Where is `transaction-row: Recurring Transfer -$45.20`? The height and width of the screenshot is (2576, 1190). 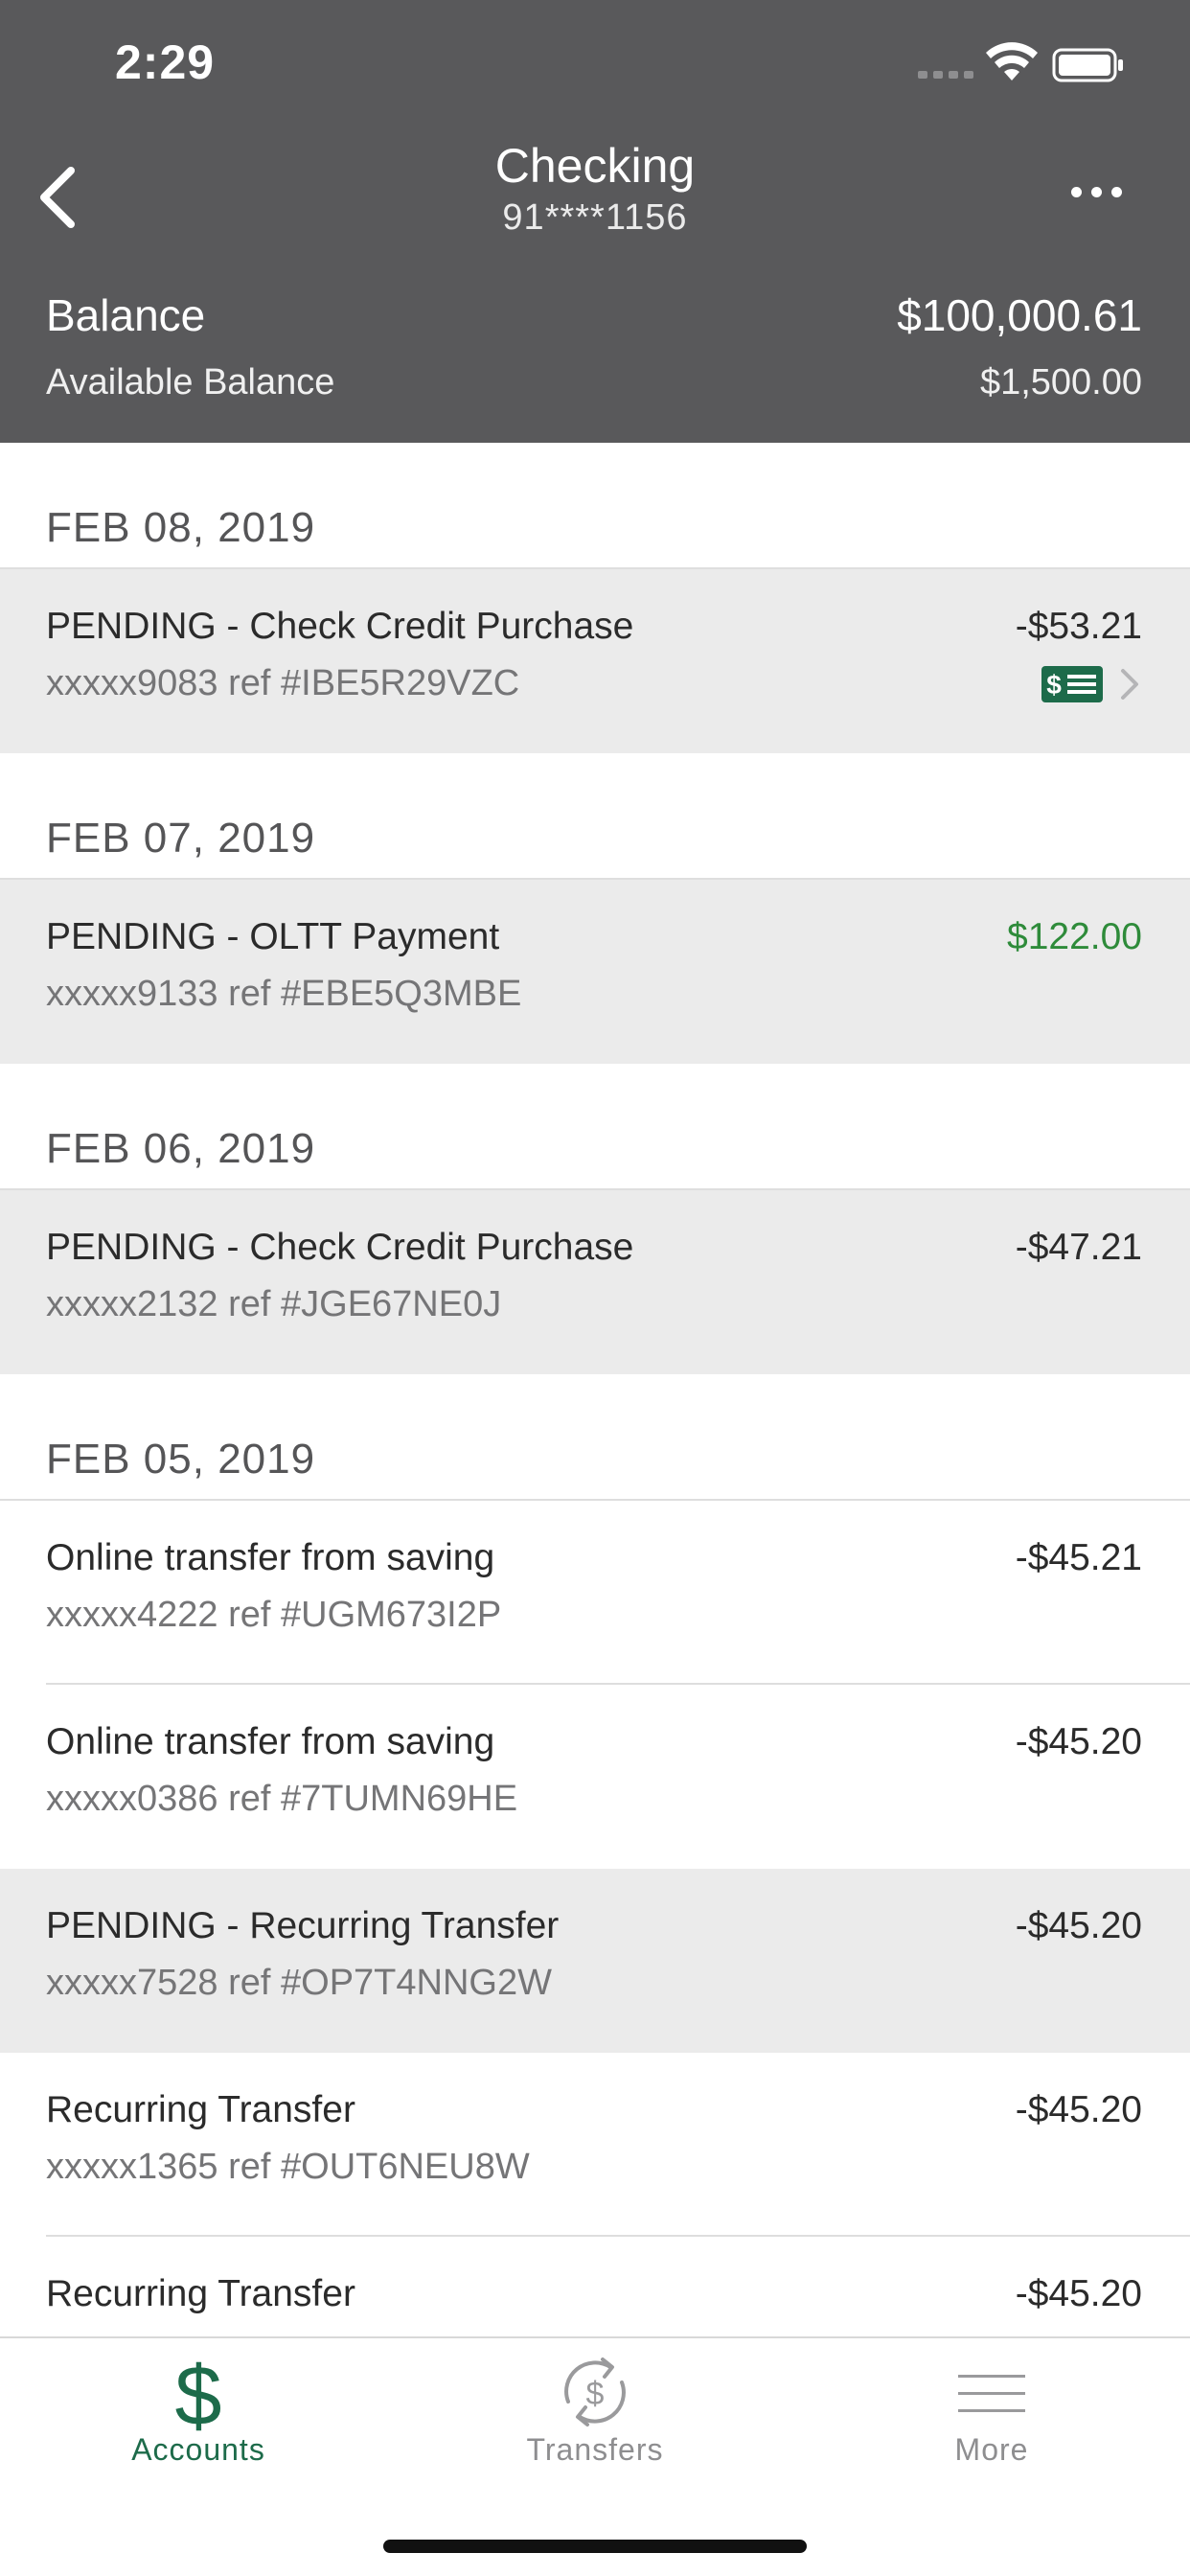 transaction-row: Recurring Transfer -$45.20 is located at coordinates (595, 2286).